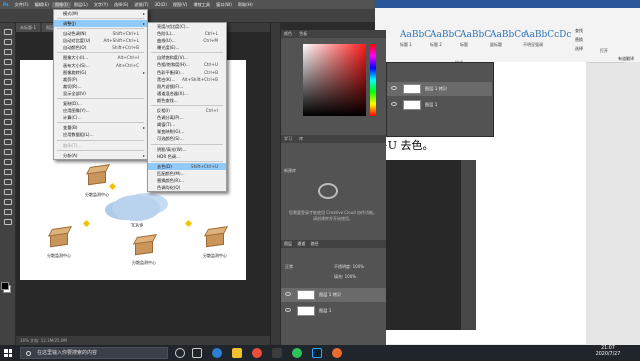 This screenshot has width=640, height=361. What do you see at coordinates (100, 13) in the screenshot?
I see `menu-item: 模式(M)` at bounding box center [100, 13].